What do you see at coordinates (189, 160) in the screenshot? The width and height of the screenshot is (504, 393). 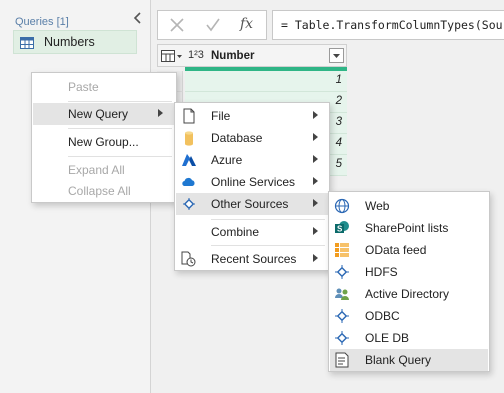 I see `azure-icon` at bounding box center [189, 160].